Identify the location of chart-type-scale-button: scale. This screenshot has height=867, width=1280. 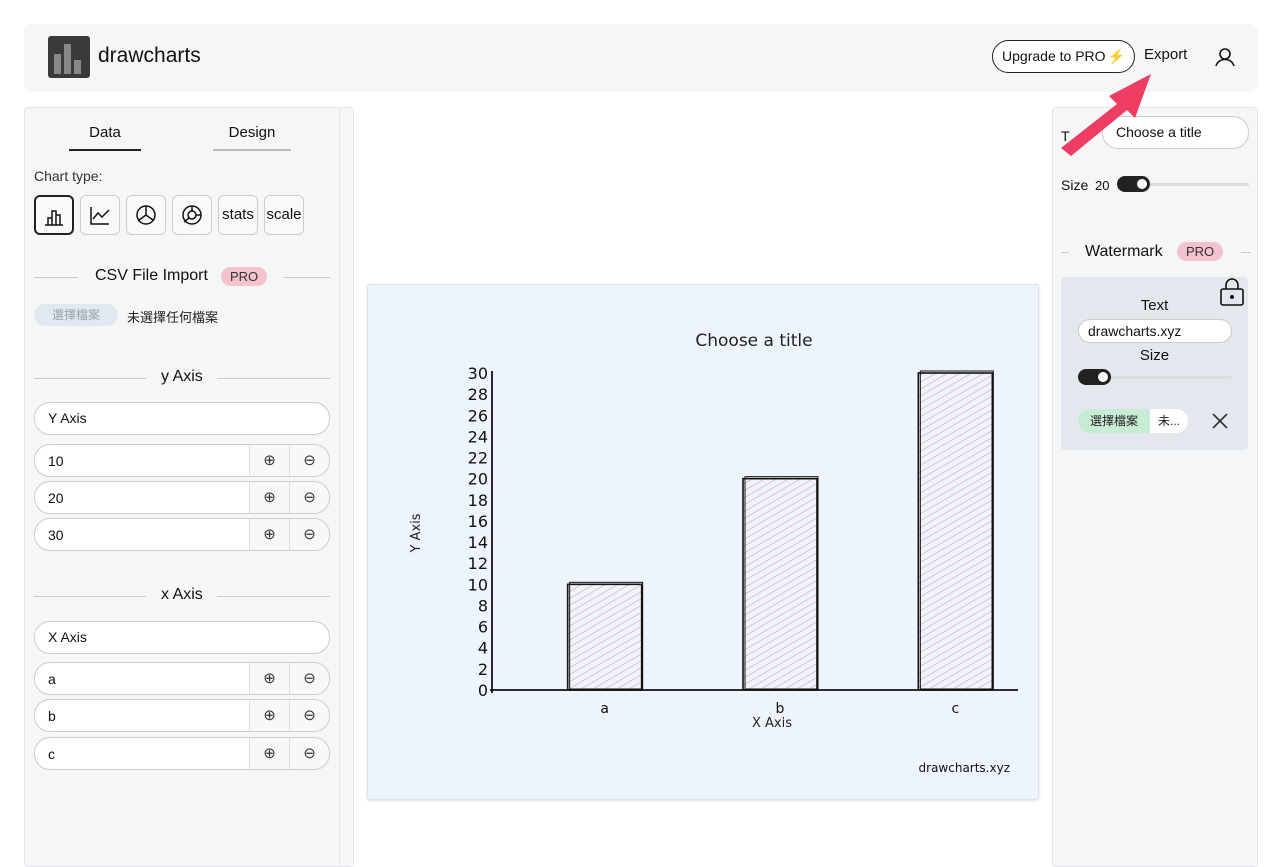
(284, 215).